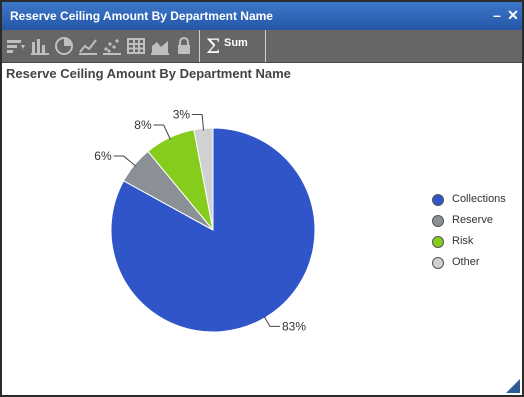  What do you see at coordinates (160, 46) in the screenshot?
I see `area-chart-icon` at bounding box center [160, 46].